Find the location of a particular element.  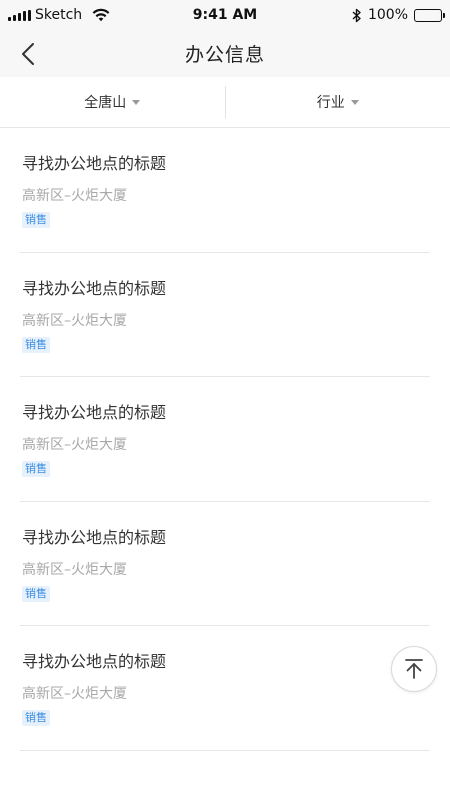

page-title: 办公信息 is located at coordinates (224, 55).